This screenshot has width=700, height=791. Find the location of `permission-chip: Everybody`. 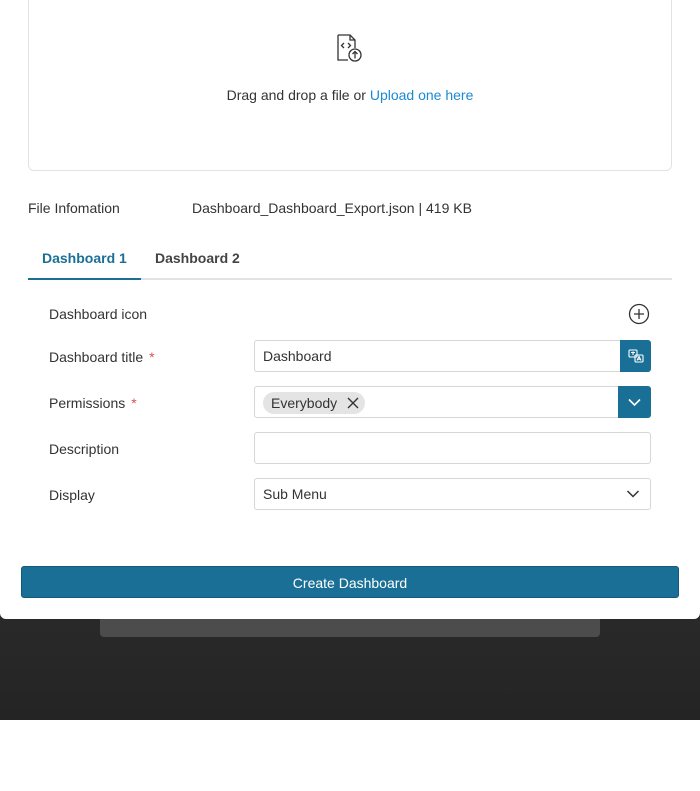

permission-chip: Everybody is located at coordinates (314, 403).